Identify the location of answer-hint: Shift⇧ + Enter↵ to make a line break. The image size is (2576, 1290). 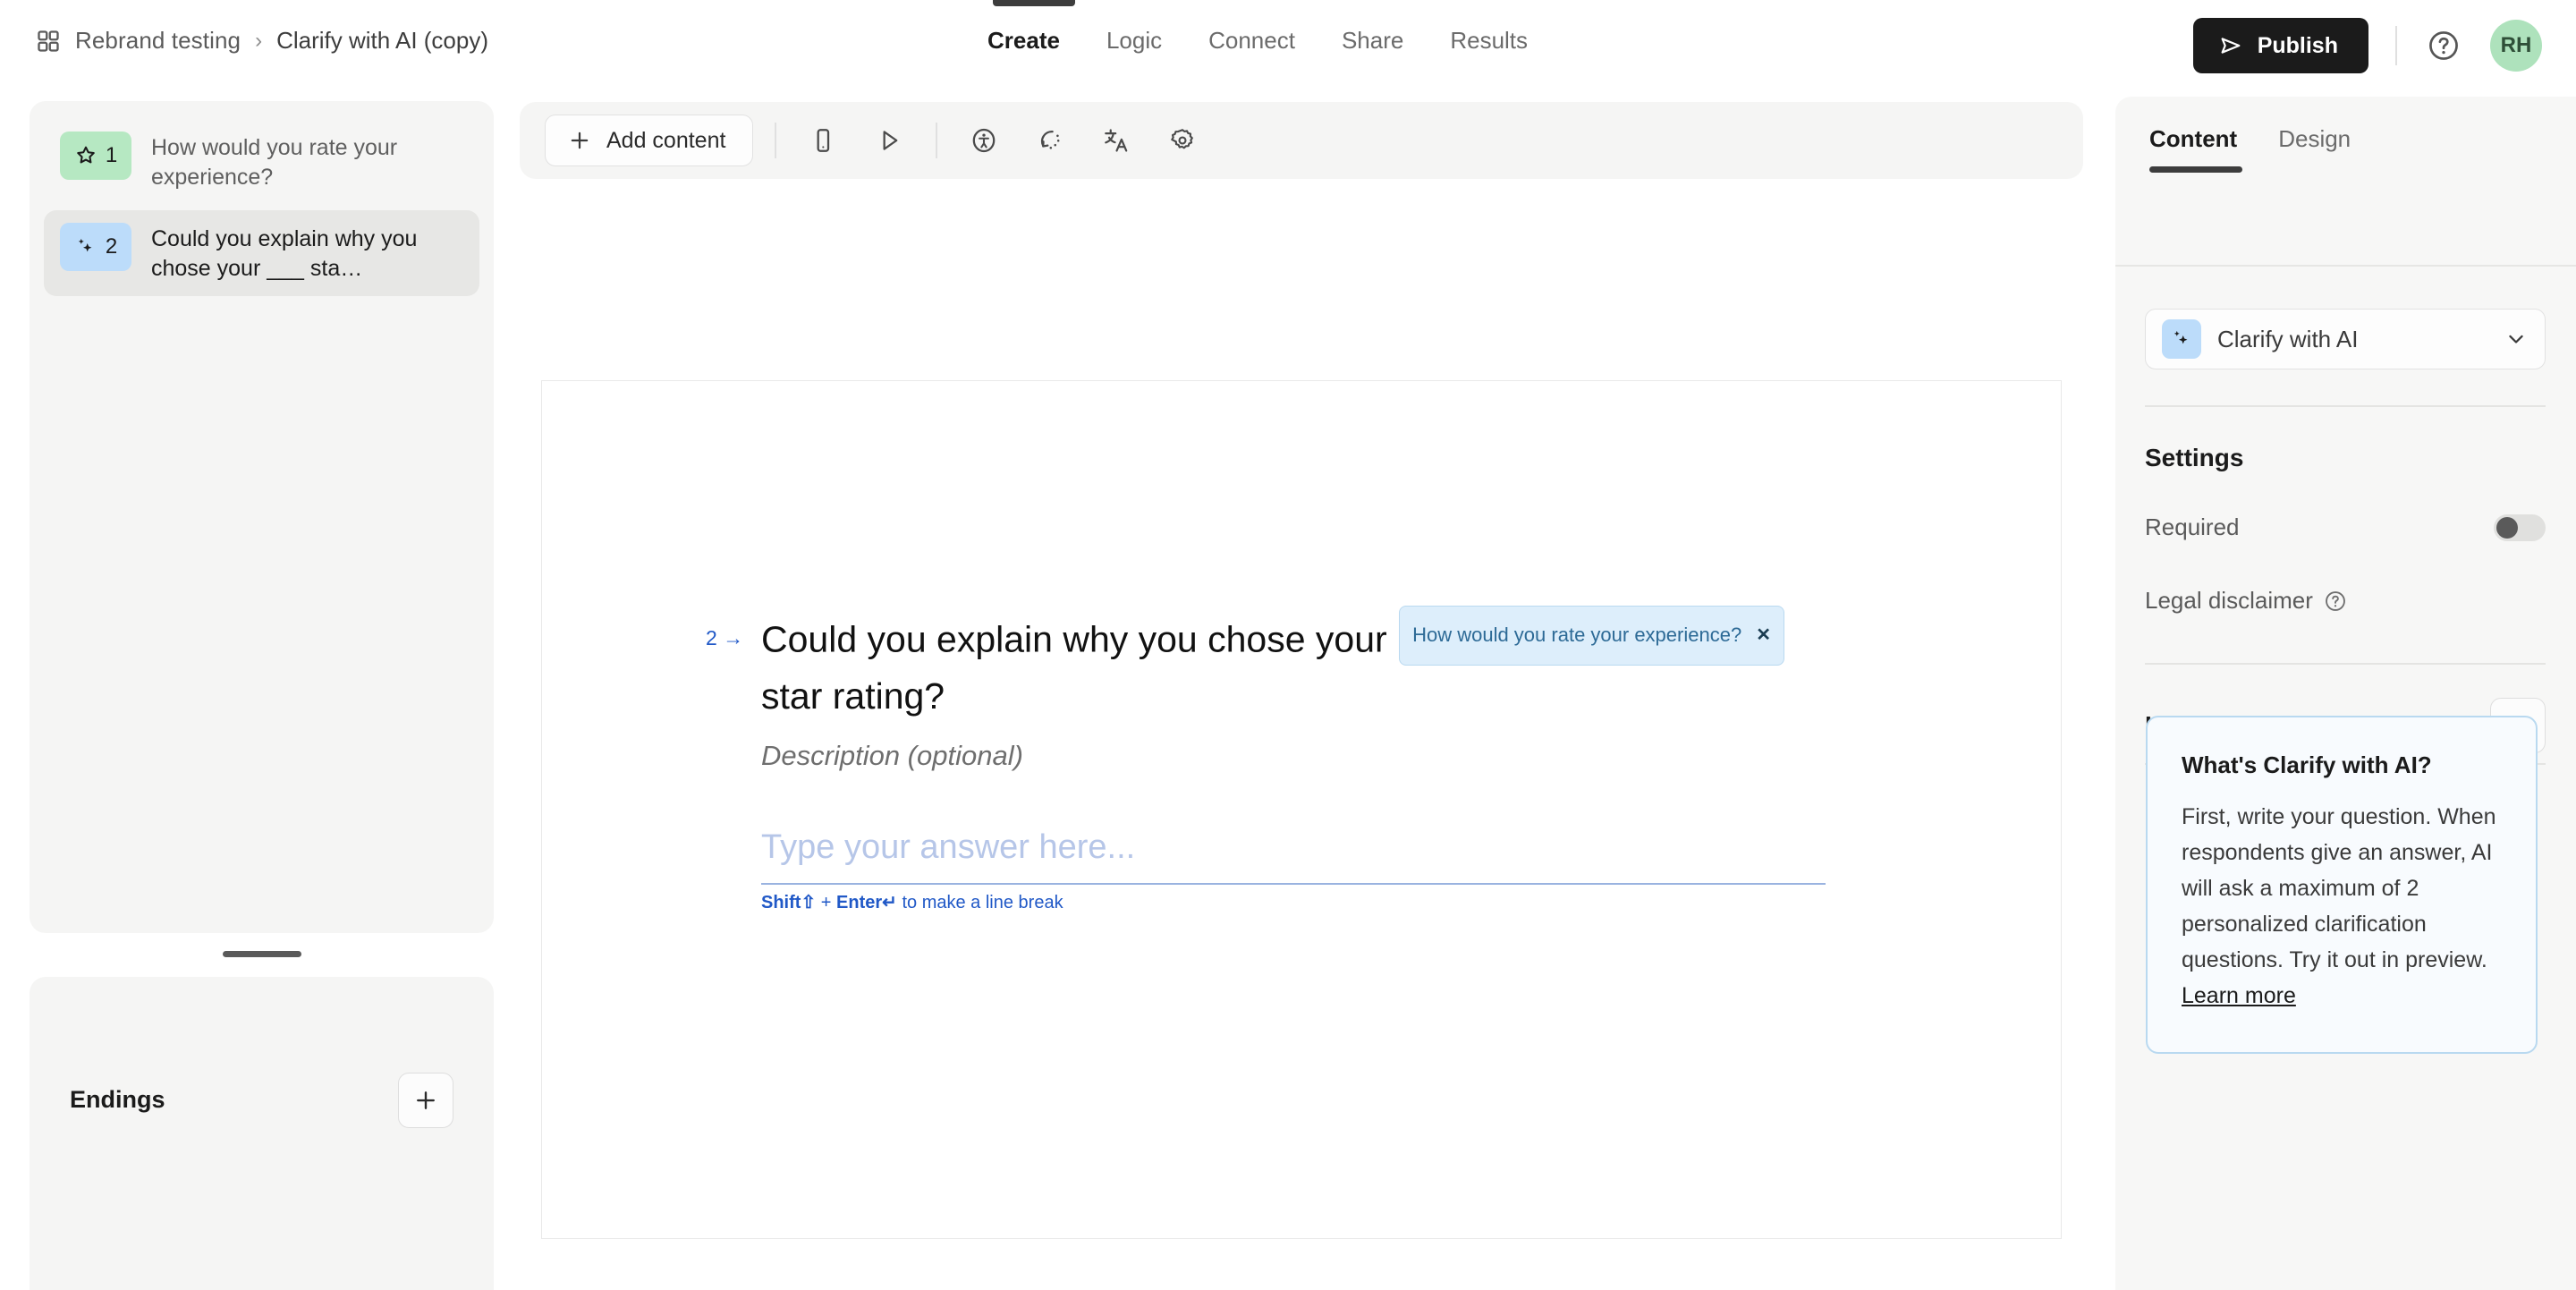
(912, 902).